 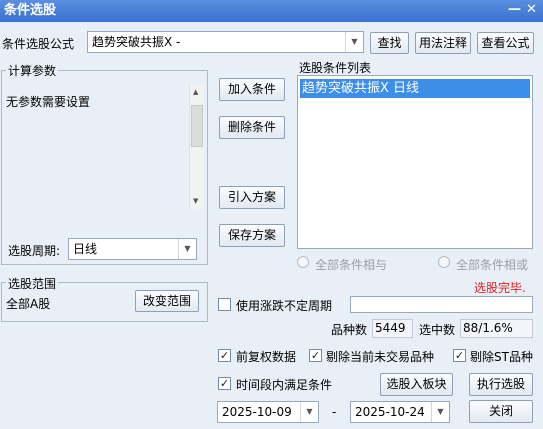 What do you see at coordinates (136, 42) in the screenshot?
I see `formula-value: 趋势突破共振X -` at bounding box center [136, 42].